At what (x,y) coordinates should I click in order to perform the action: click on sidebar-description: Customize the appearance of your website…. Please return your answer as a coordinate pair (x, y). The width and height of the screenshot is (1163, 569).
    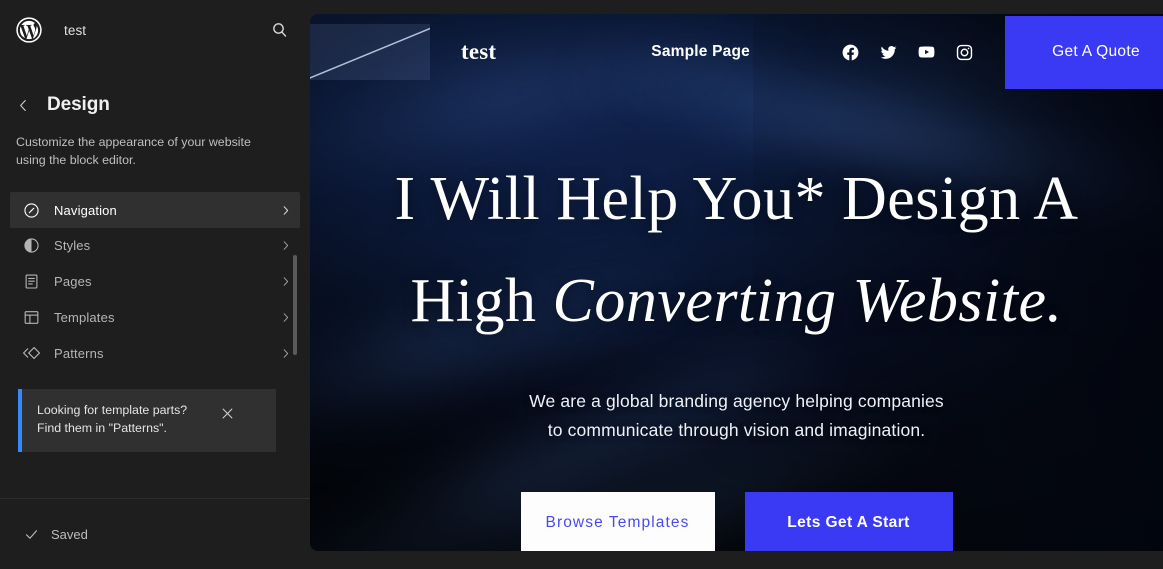
    Looking at the image, I should click on (133, 151).